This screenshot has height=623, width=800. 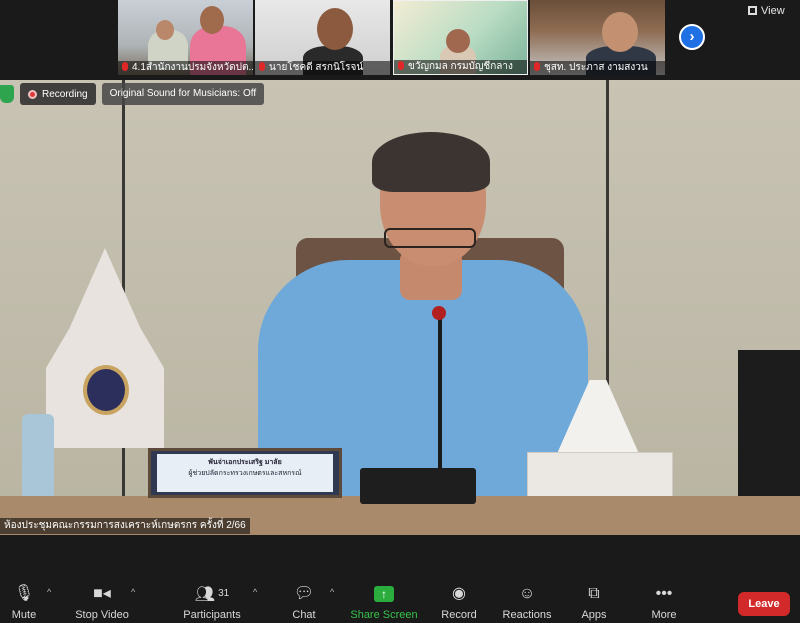 What do you see at coordinates (65, 94) in the screenshot?
I see `recording-label: Recording` at bounding box center [65, 94].